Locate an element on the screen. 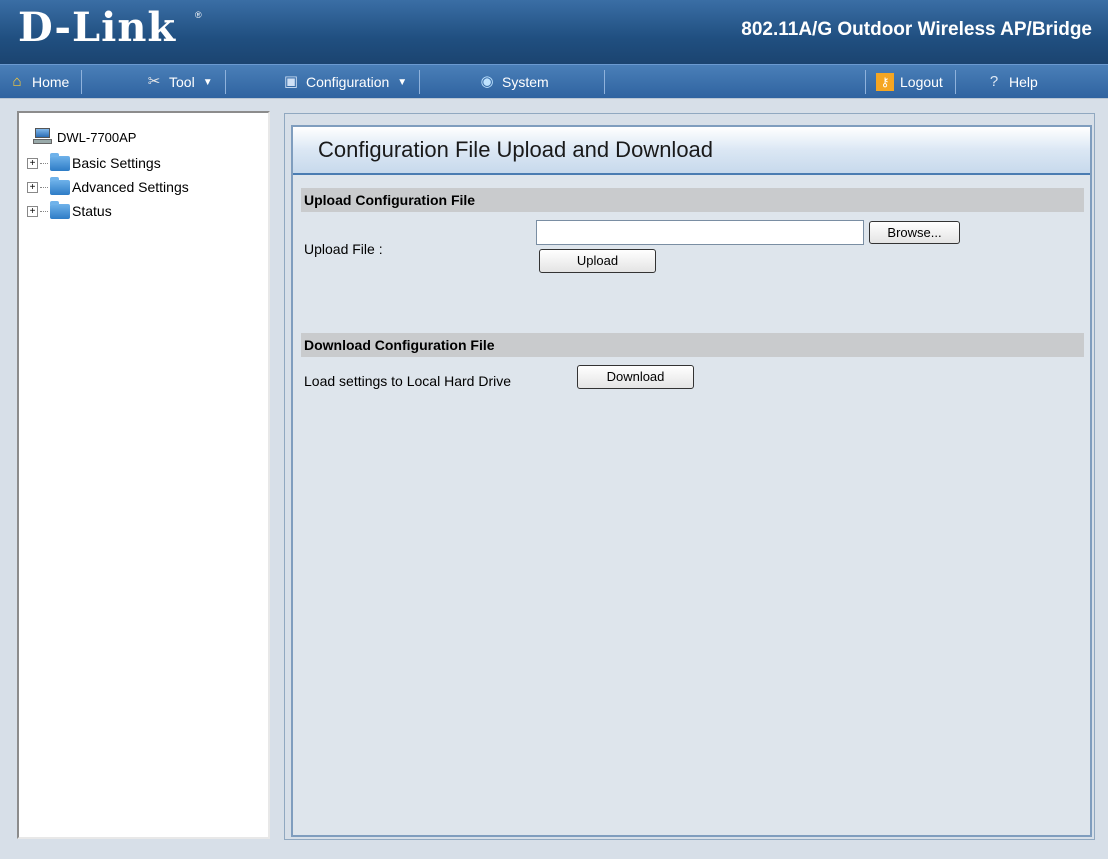 This screenshot has height=859, width=1108. tree-root-label: DWL-7700AP is located at coordinates (97, 137).